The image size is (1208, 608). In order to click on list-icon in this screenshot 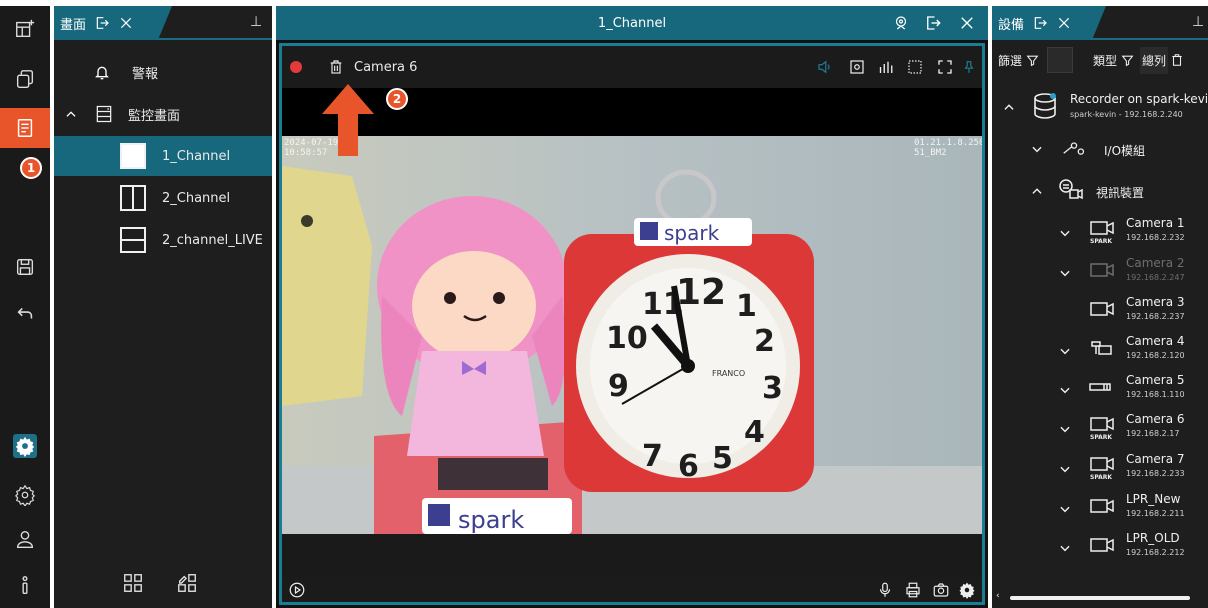, I will do `click(104, 114)`.